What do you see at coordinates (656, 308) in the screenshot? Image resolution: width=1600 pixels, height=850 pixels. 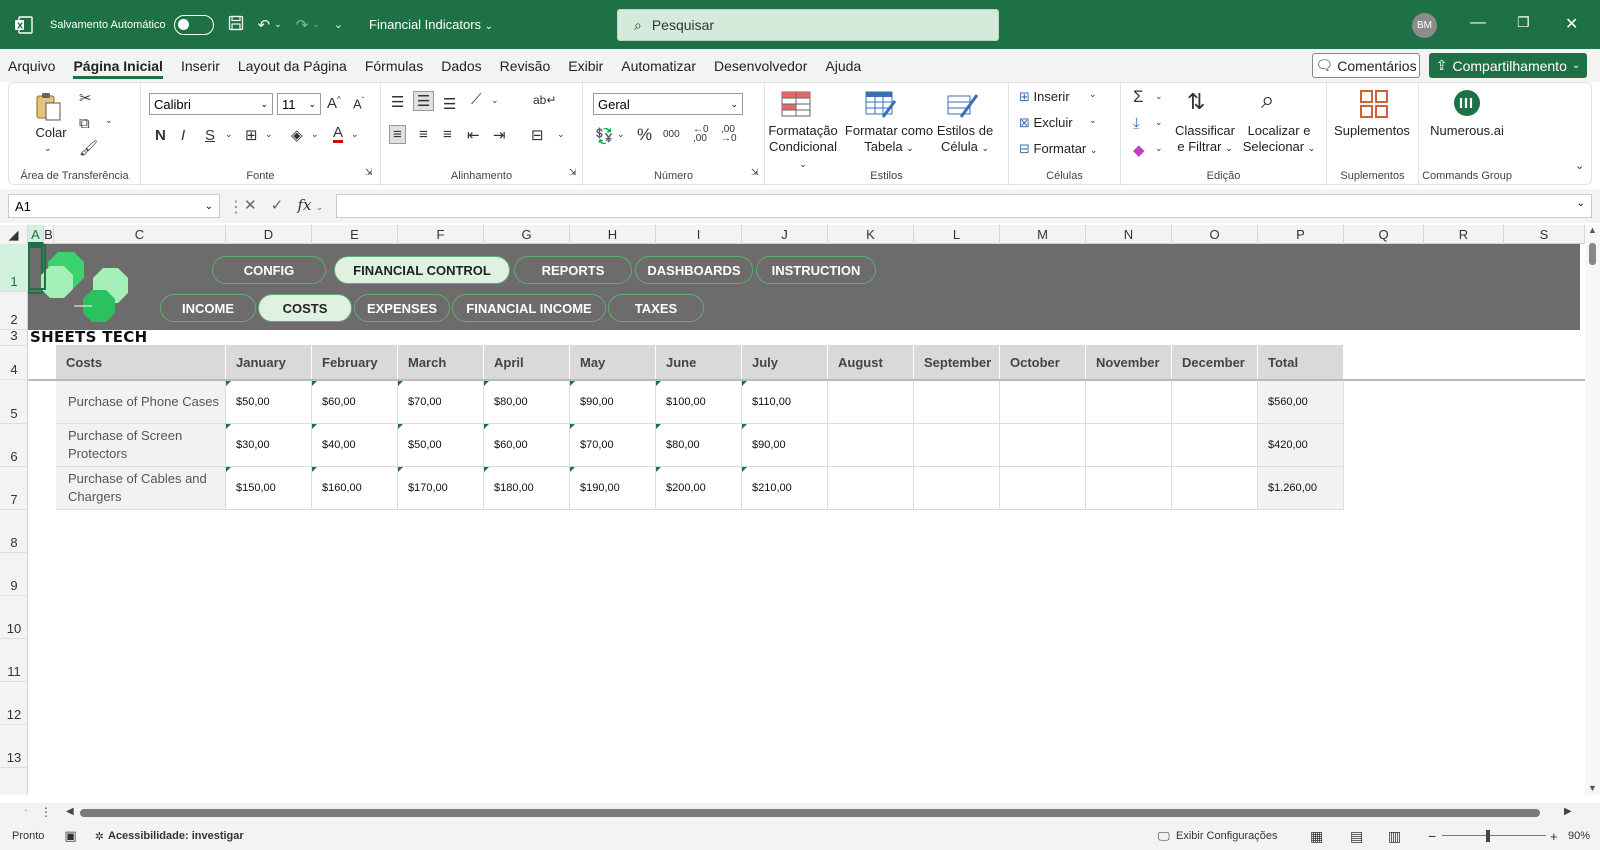 I see `nav-taxes-button: TAXES` at bounding box center [656, 308].